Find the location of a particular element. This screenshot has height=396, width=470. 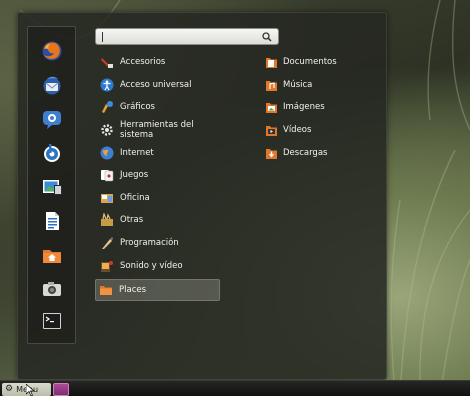

favorite-firefox is located at coordinates (52, 51).